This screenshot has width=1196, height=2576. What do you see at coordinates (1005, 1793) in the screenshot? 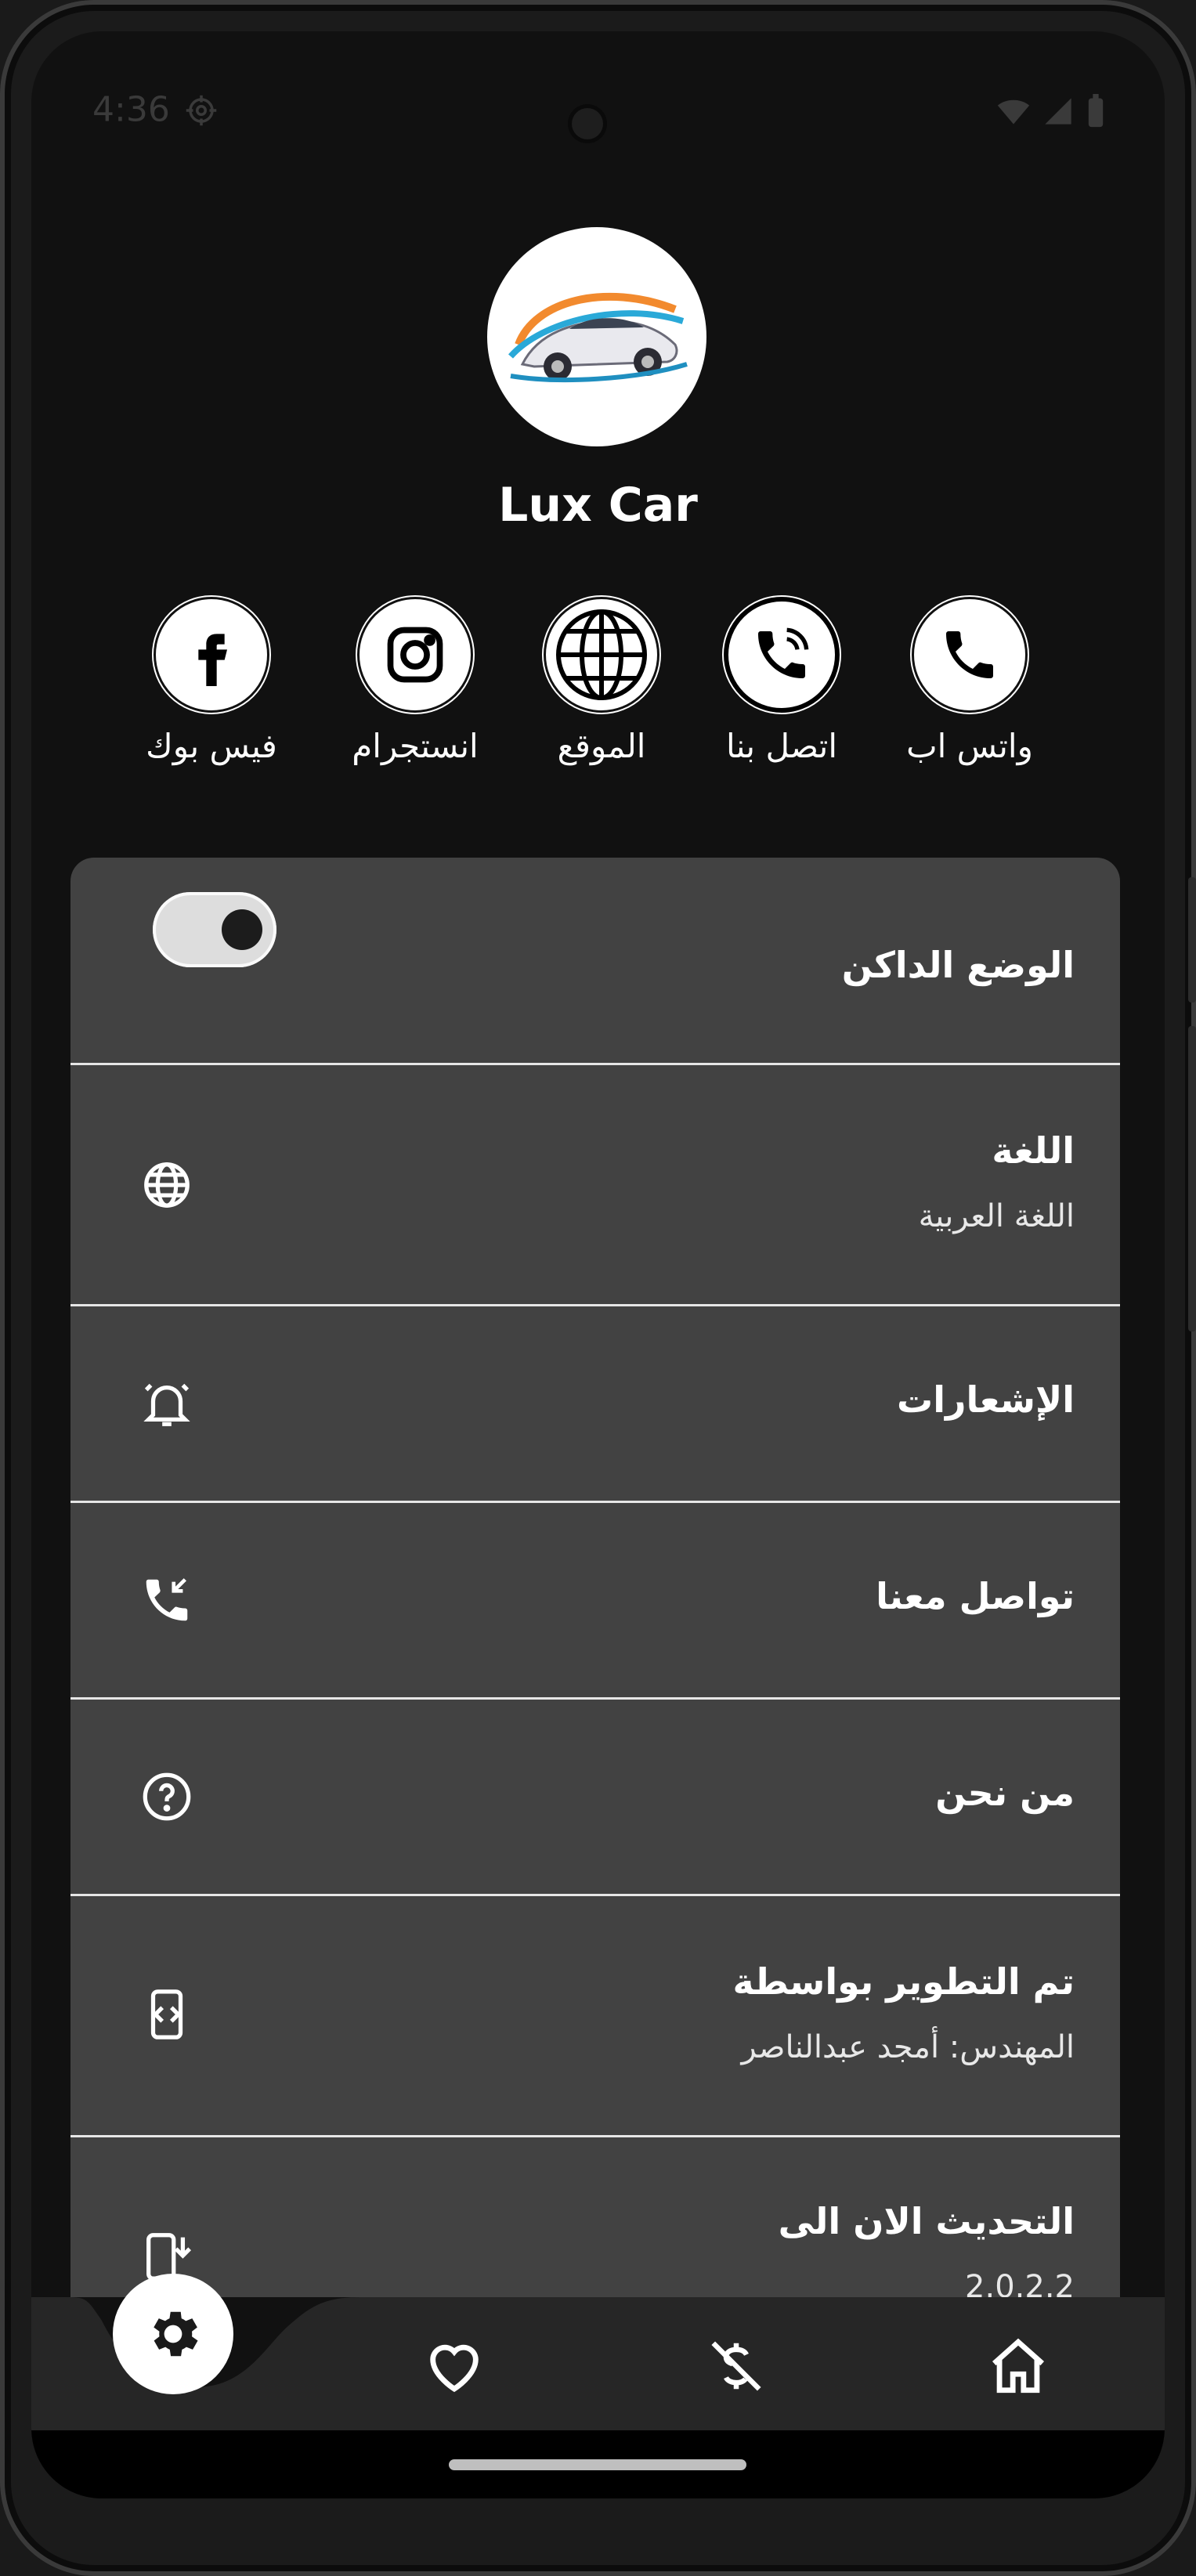
I see `about-title: من نحن` at bounding box center [1005, 1793].